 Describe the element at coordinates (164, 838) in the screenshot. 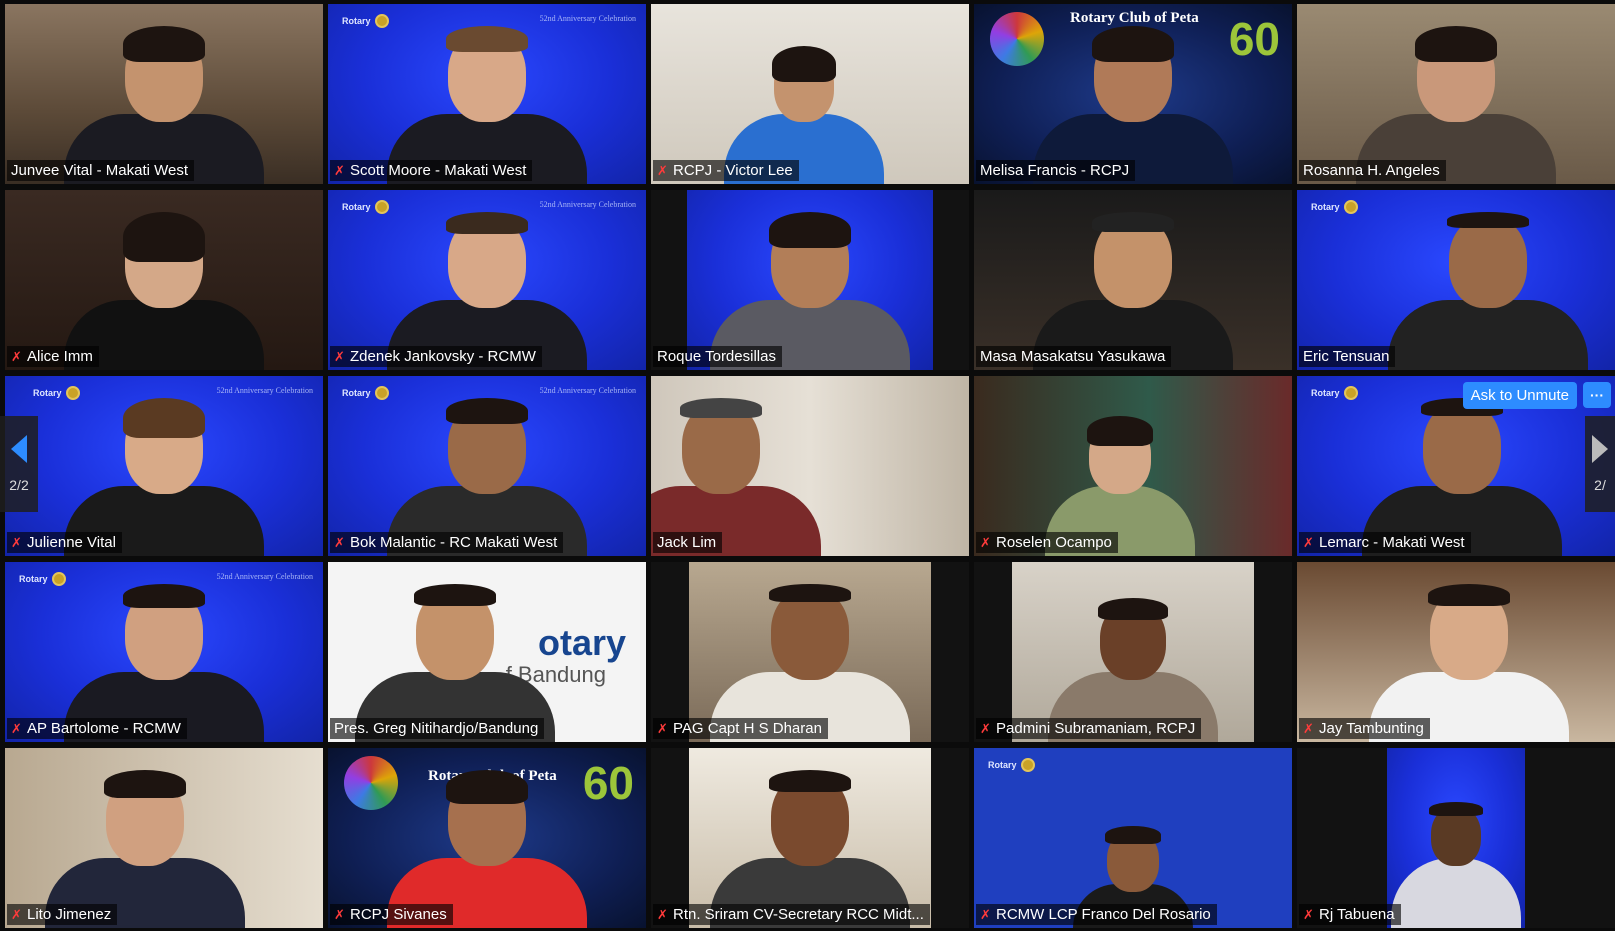

I see `participant-tile: ✗ Lito Jimenez` at that location.